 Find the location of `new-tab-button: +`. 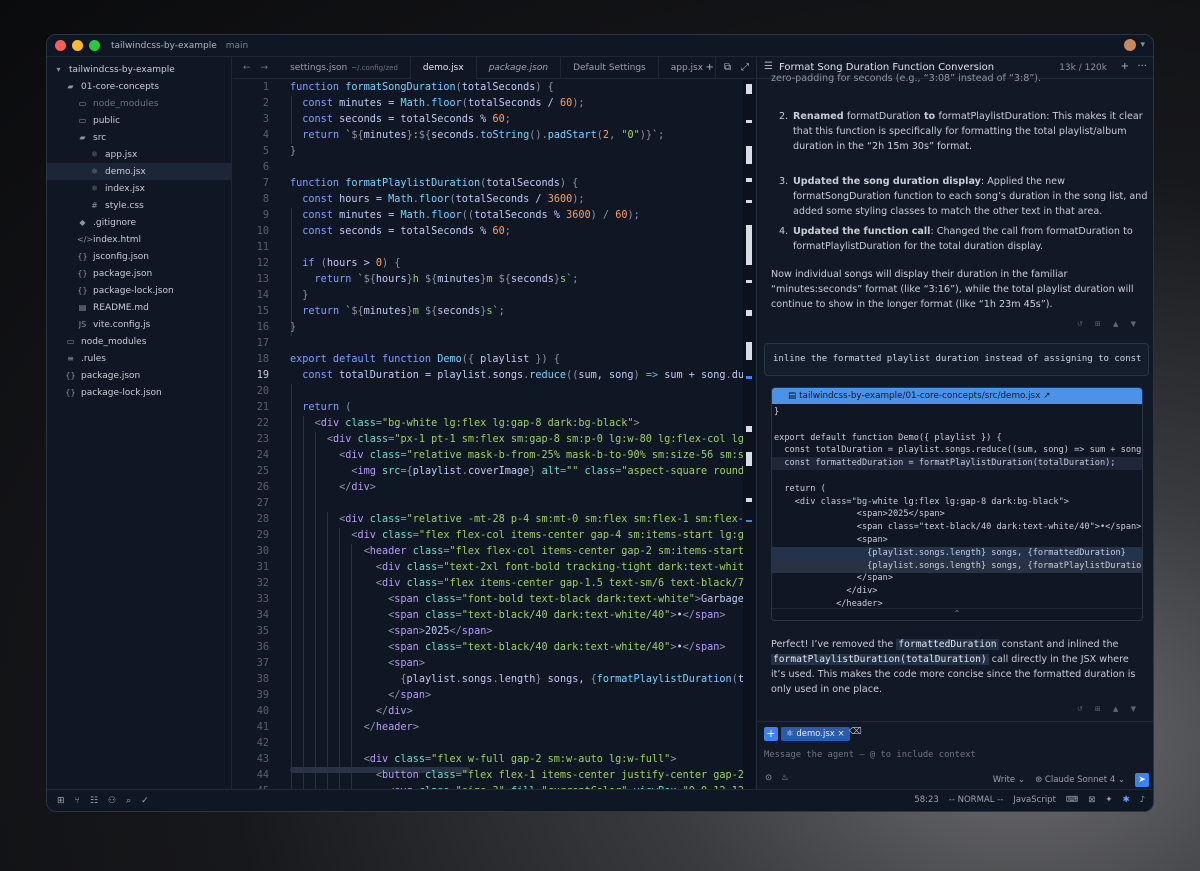

new-tab-button: + is located at coordinates (709, 67).